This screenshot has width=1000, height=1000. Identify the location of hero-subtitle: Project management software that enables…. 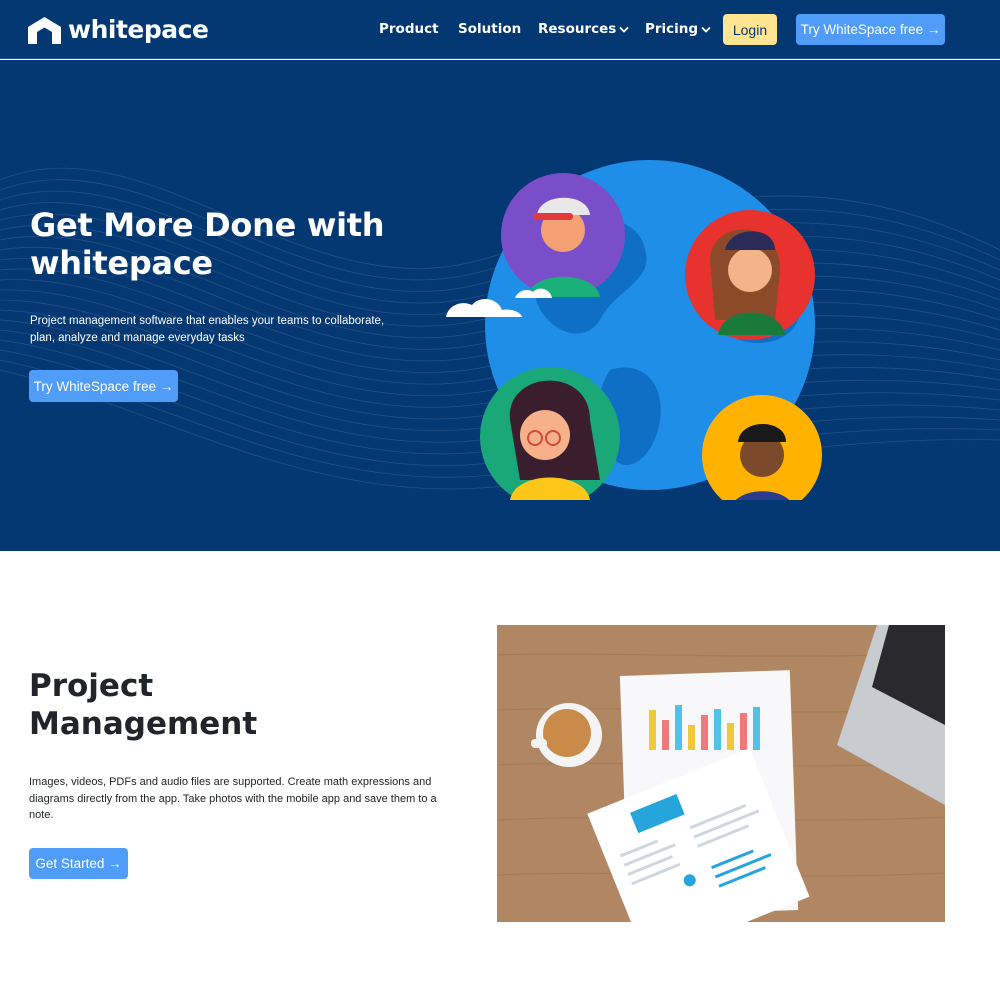
(207, 329).